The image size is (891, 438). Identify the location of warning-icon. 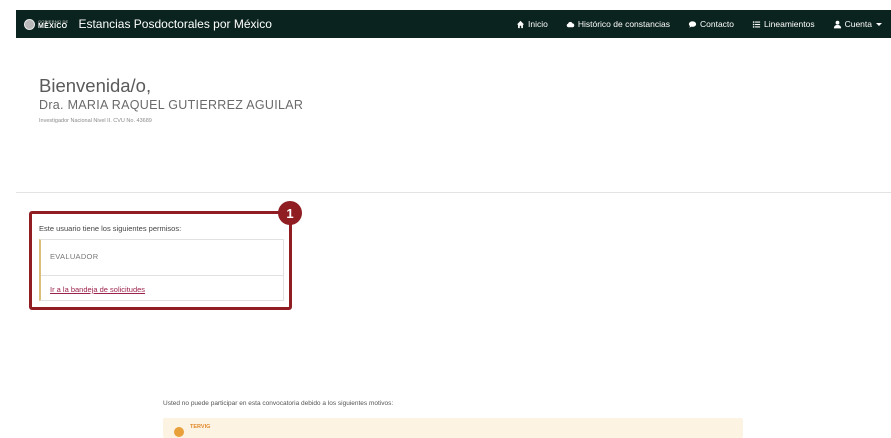
(179, 432).